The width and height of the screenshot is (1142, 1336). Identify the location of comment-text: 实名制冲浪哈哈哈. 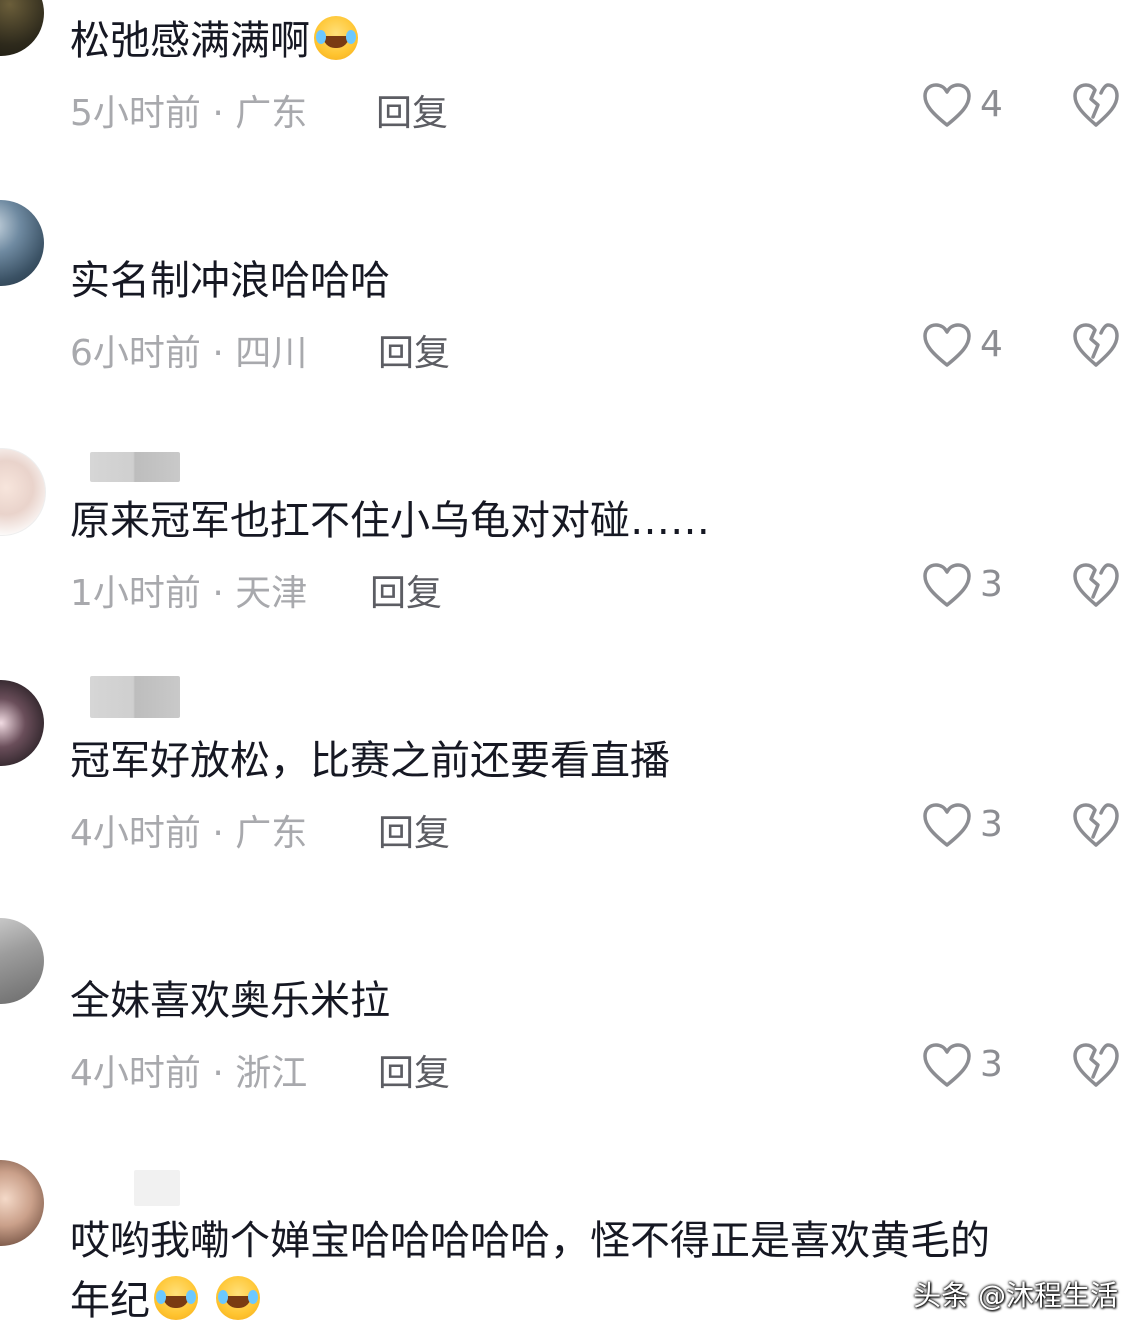
(230, 281).